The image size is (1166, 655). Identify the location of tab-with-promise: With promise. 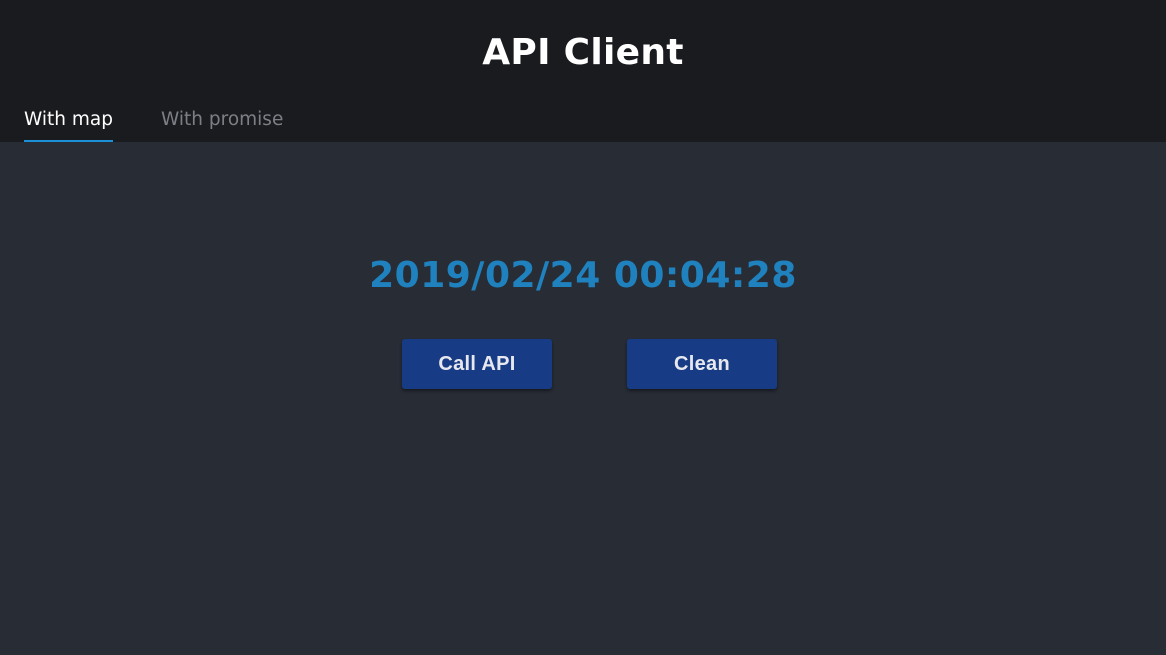
(222, 124).